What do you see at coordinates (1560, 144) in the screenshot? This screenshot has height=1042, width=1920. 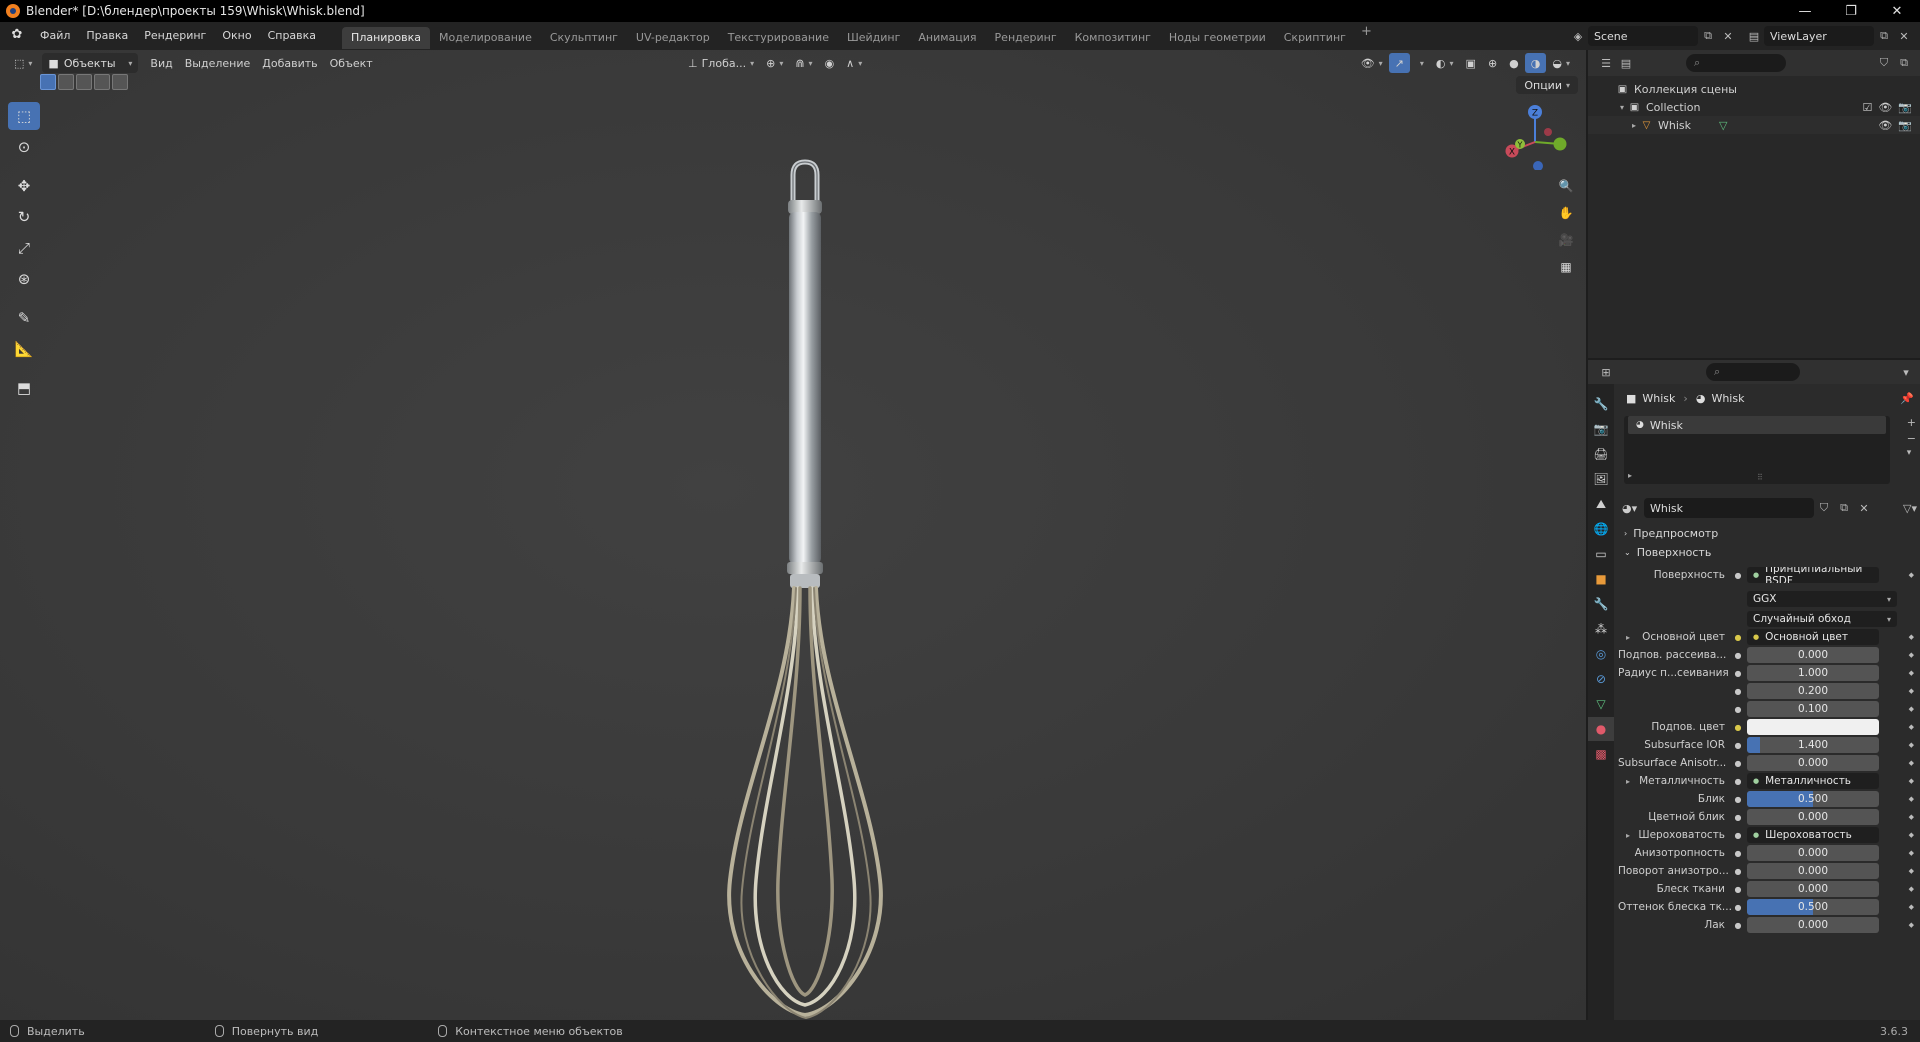 I see `gizmo-y-axis` at bounding box center [1560, 144].